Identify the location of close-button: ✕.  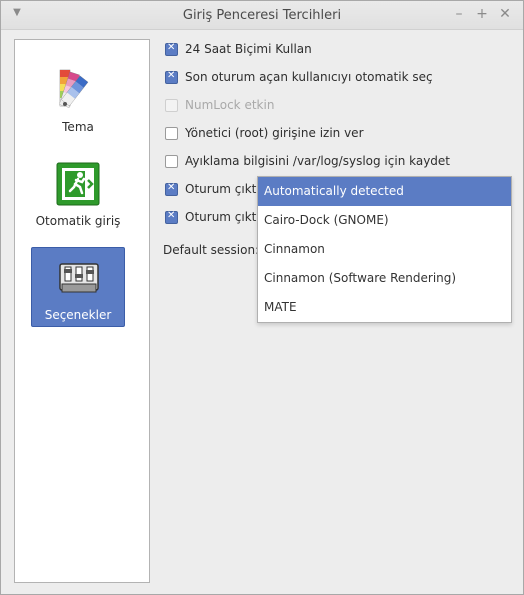
(505, 14).